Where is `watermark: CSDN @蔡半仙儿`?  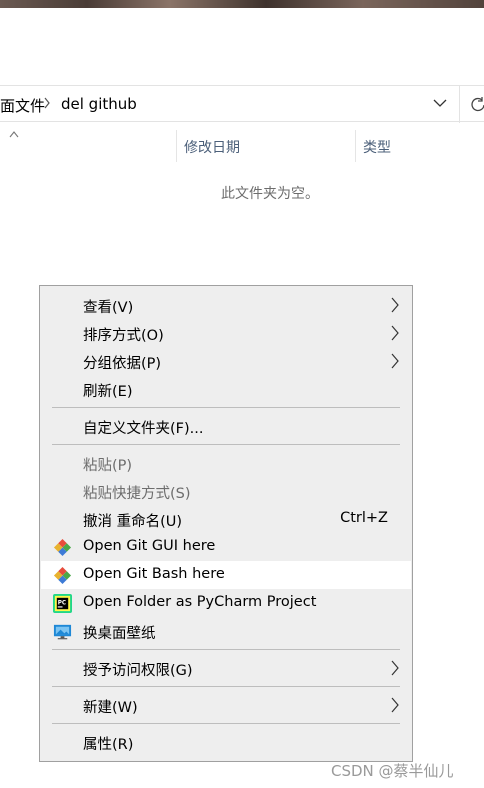
watermark: CSDN @蔡半仙儿 is located at coordinates (392, 771).